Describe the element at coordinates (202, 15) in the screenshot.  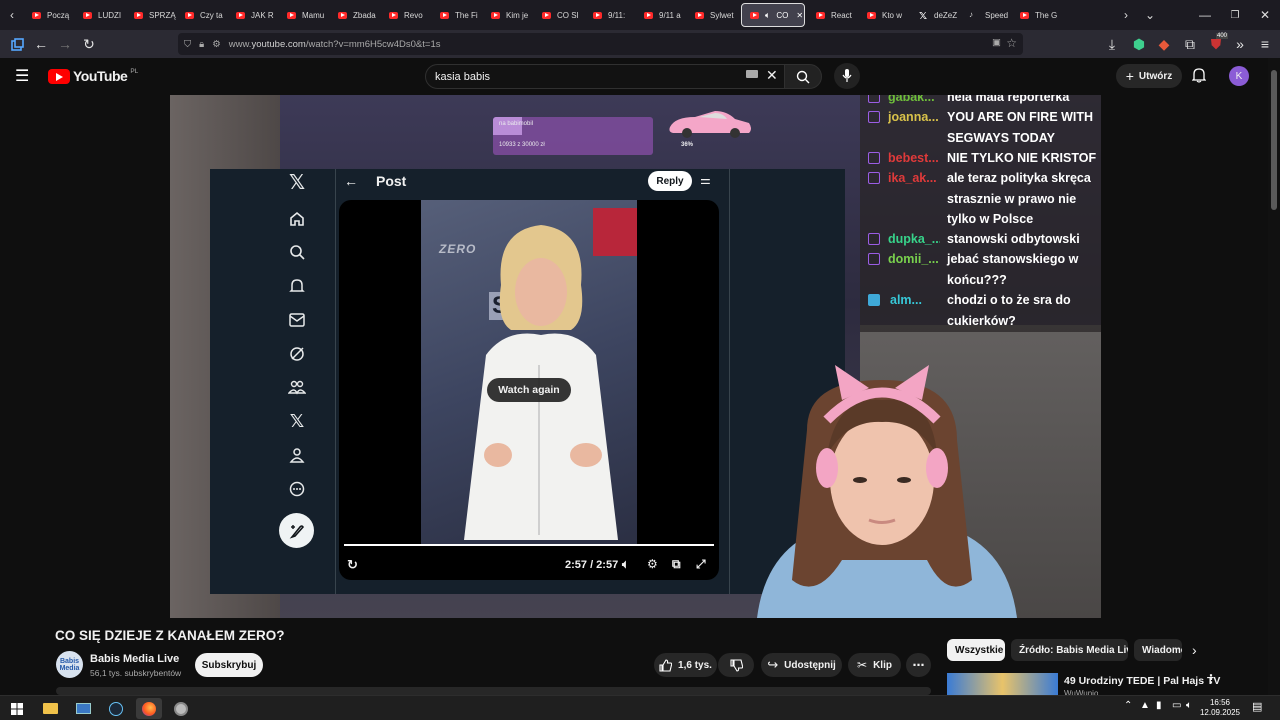
I see `browser-tab: Czy ta` at that location.